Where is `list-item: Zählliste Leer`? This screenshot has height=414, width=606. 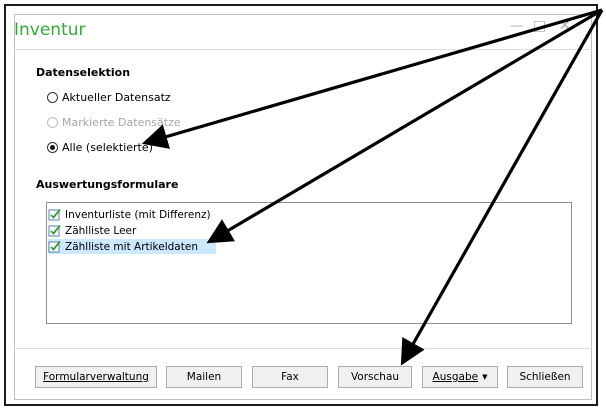 list-item: Zählliste Leer is located at coordinates (93, 230).